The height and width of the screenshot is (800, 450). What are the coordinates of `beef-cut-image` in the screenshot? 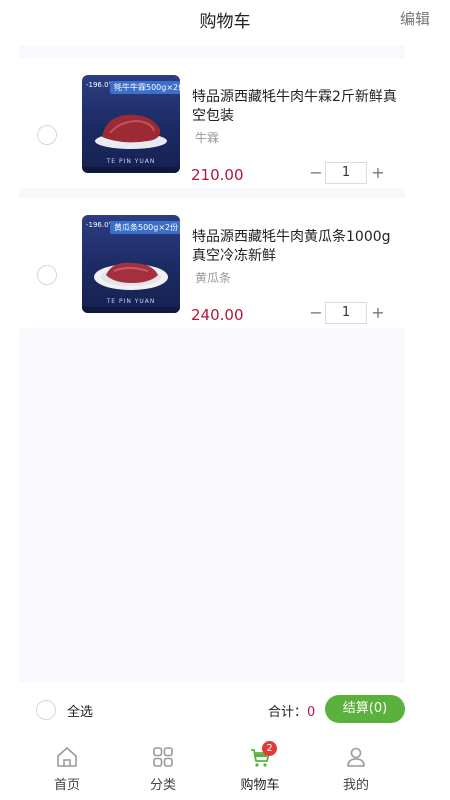 It's located at (131, 131).